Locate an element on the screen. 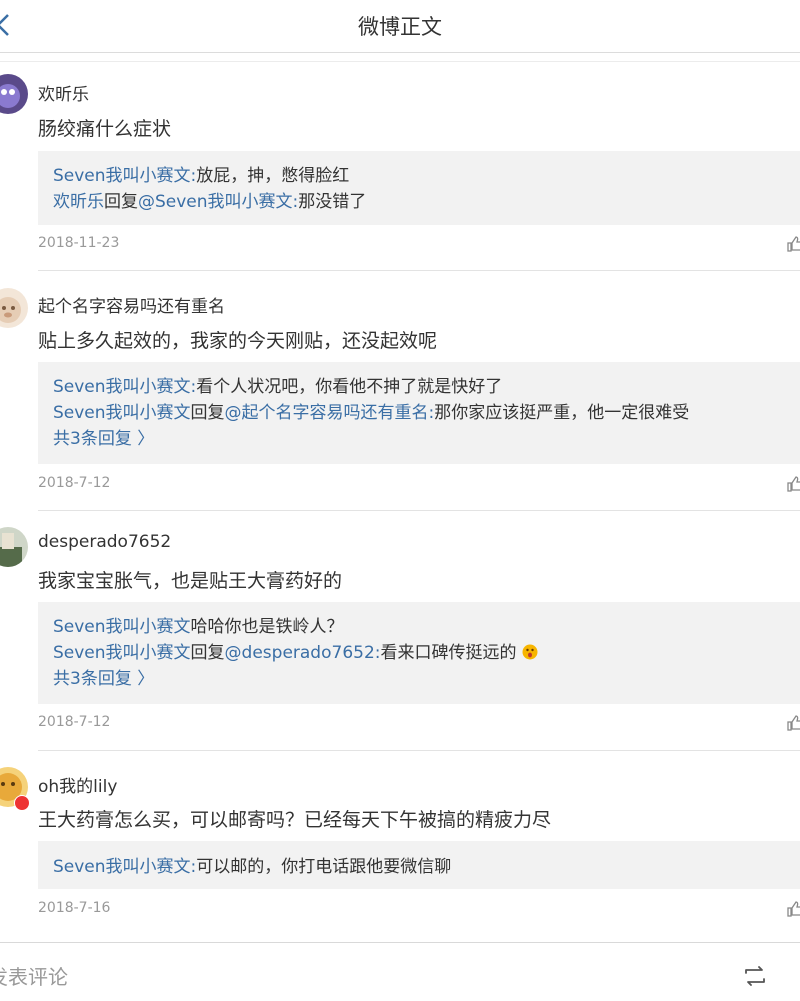 This screenshot has width=800, height=1001. reply-line: 欢昕乐回复@Seven我叫小赛文:那没错了 is located at coordinates (209, 199).